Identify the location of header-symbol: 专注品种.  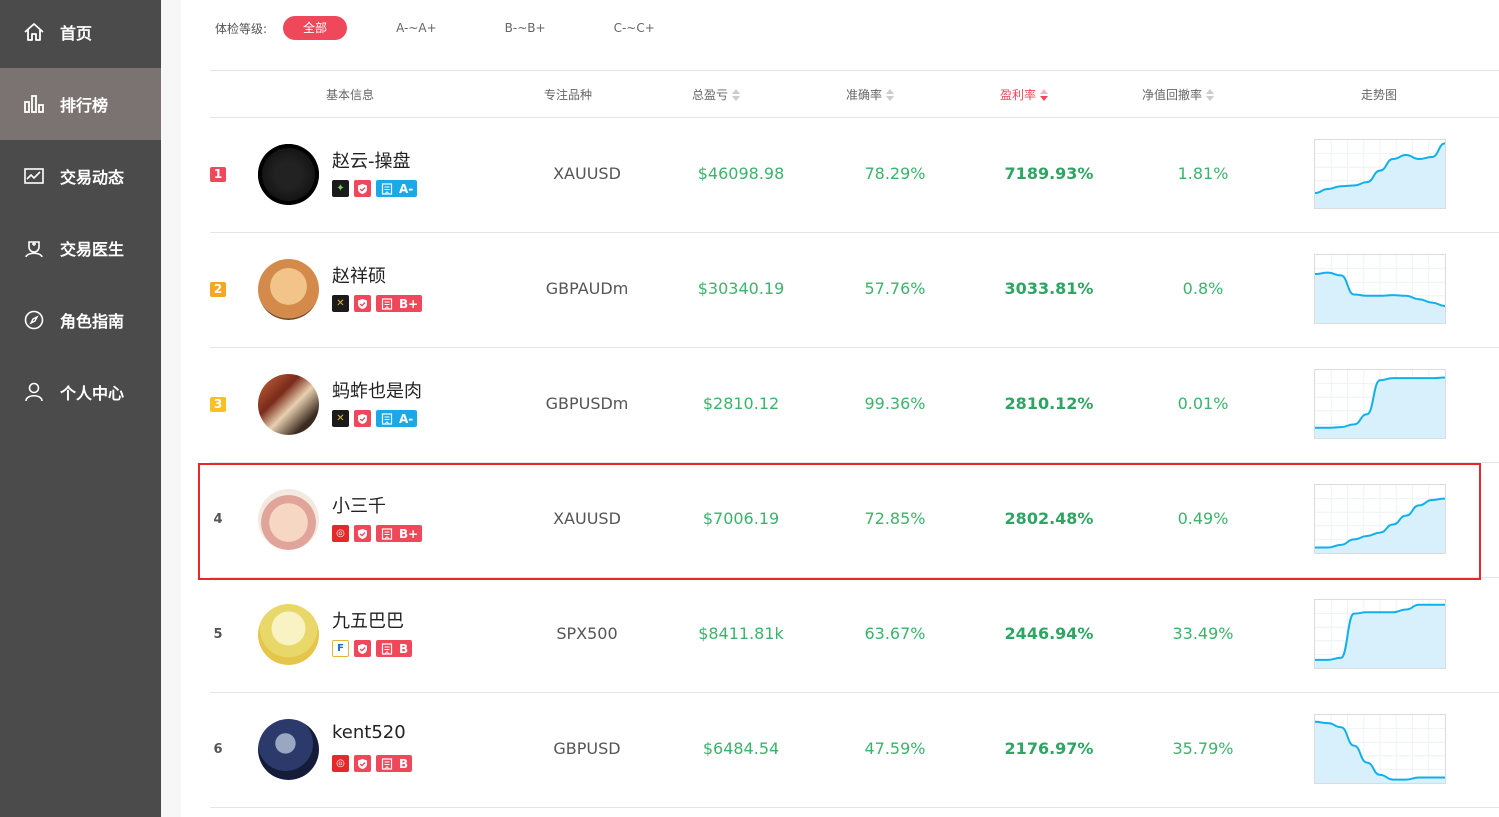
(568, 95).